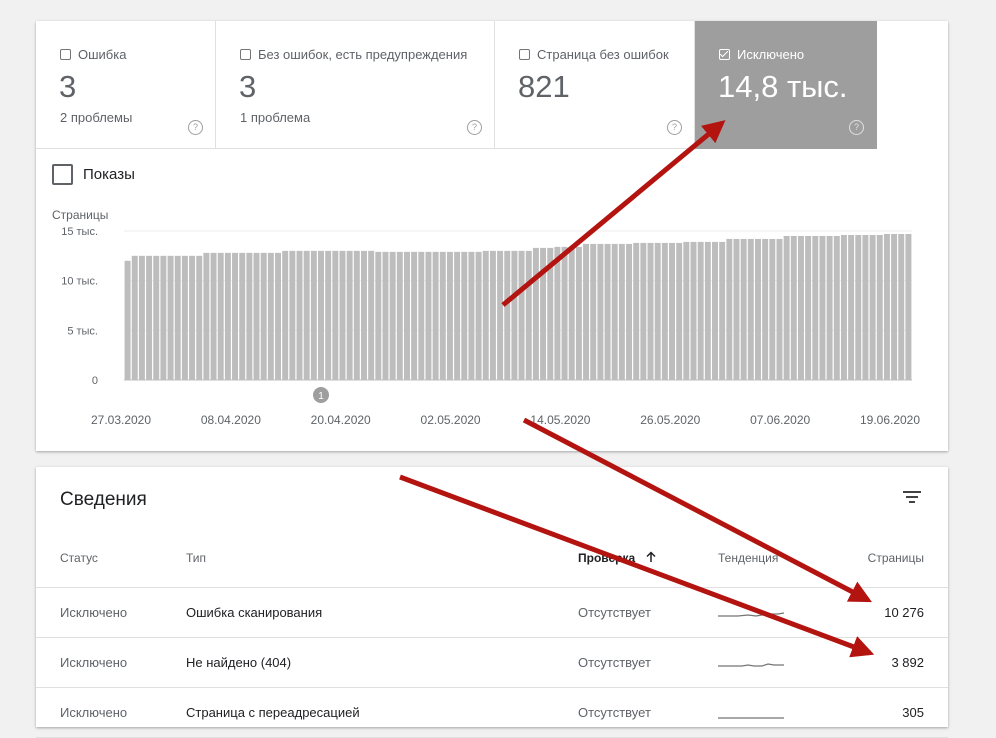 The height and width of the screenshot is (738, 996). What do you see at coordinates (82, 331) in the screenshot?
I see `y-tick-label: 5 тыс.` at bounding box center [82, 331].